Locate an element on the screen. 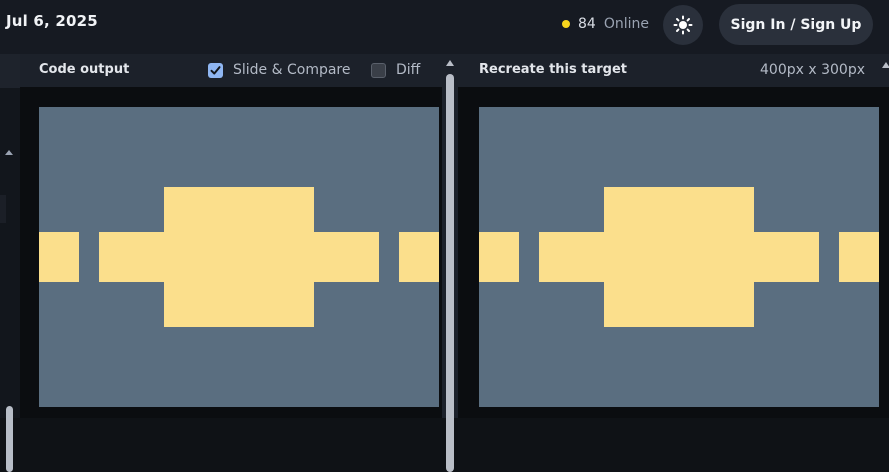 The image size is (889, 472). slide-compare-label: Slide & Compare is located at coordinates (292, 70).